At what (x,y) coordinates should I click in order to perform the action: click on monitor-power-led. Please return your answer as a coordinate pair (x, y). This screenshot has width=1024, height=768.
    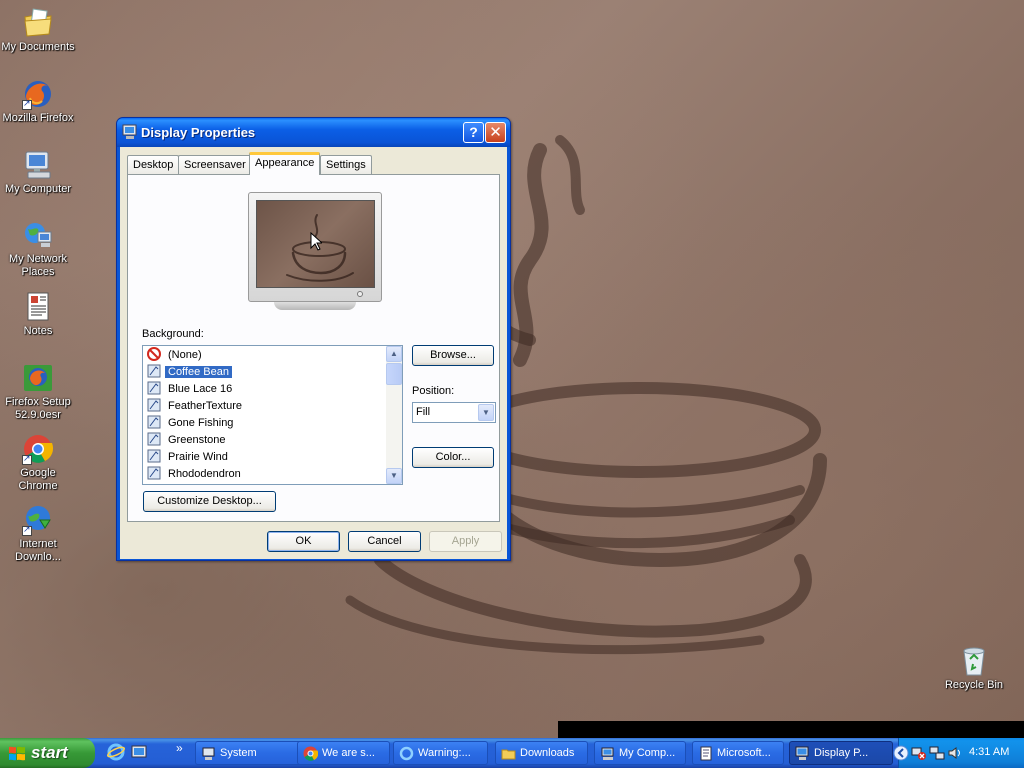
    Looking at the image, I should click on (360, 294).